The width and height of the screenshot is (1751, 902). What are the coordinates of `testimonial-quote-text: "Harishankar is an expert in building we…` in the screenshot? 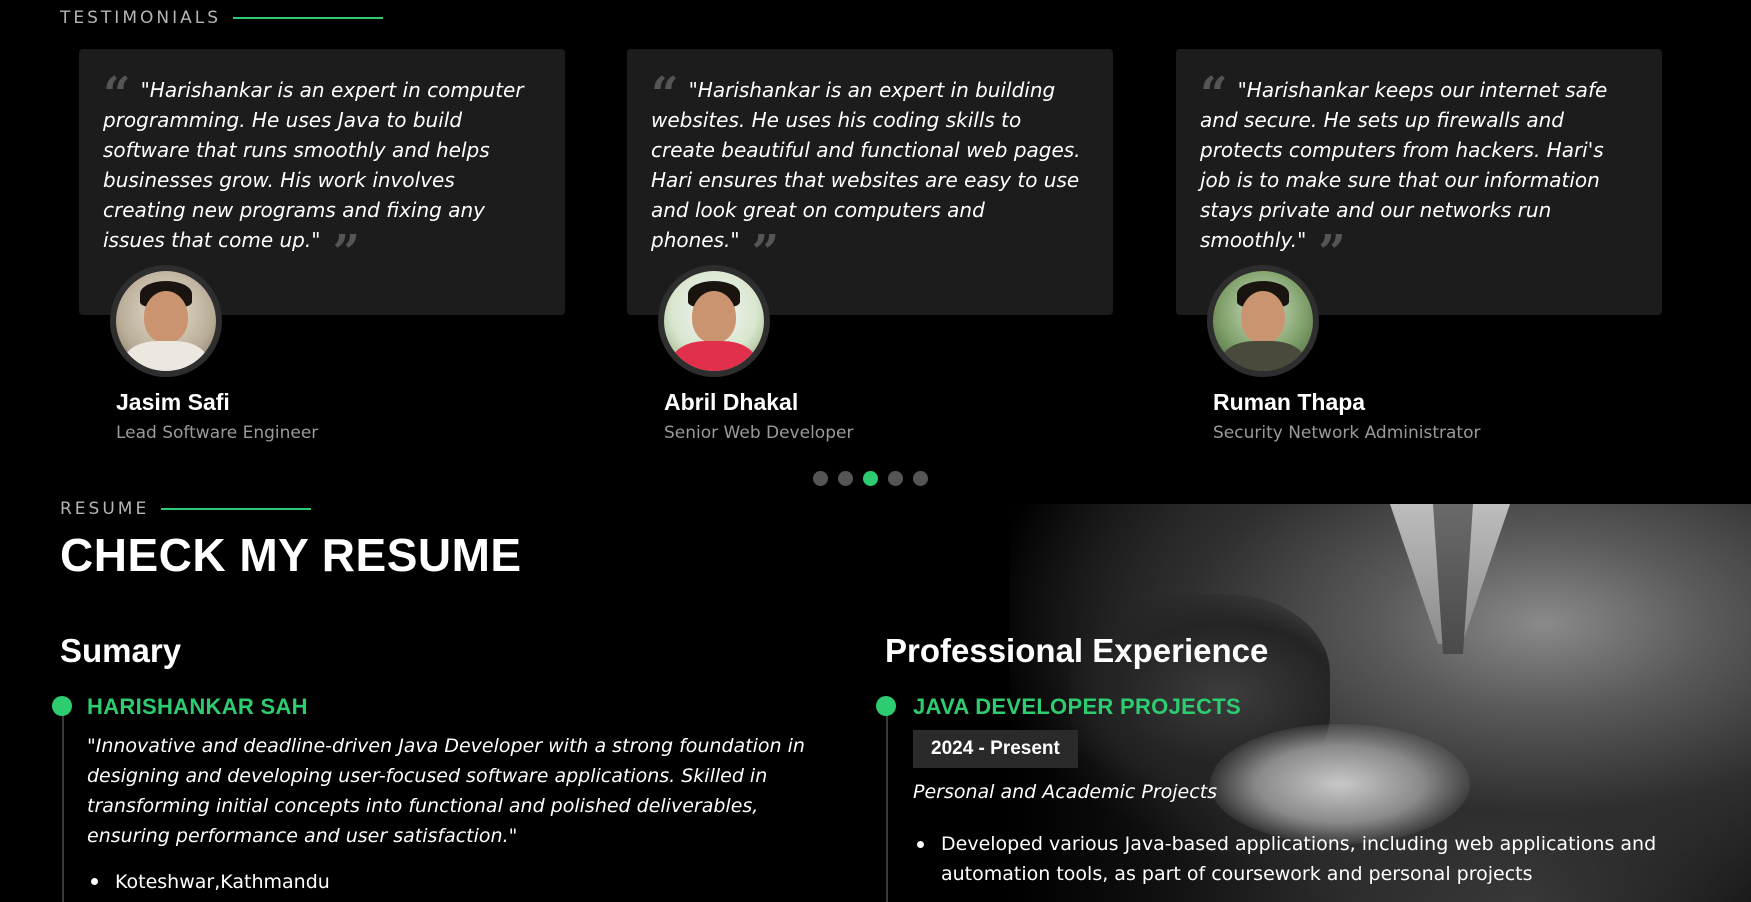 It's located at (866, 165).